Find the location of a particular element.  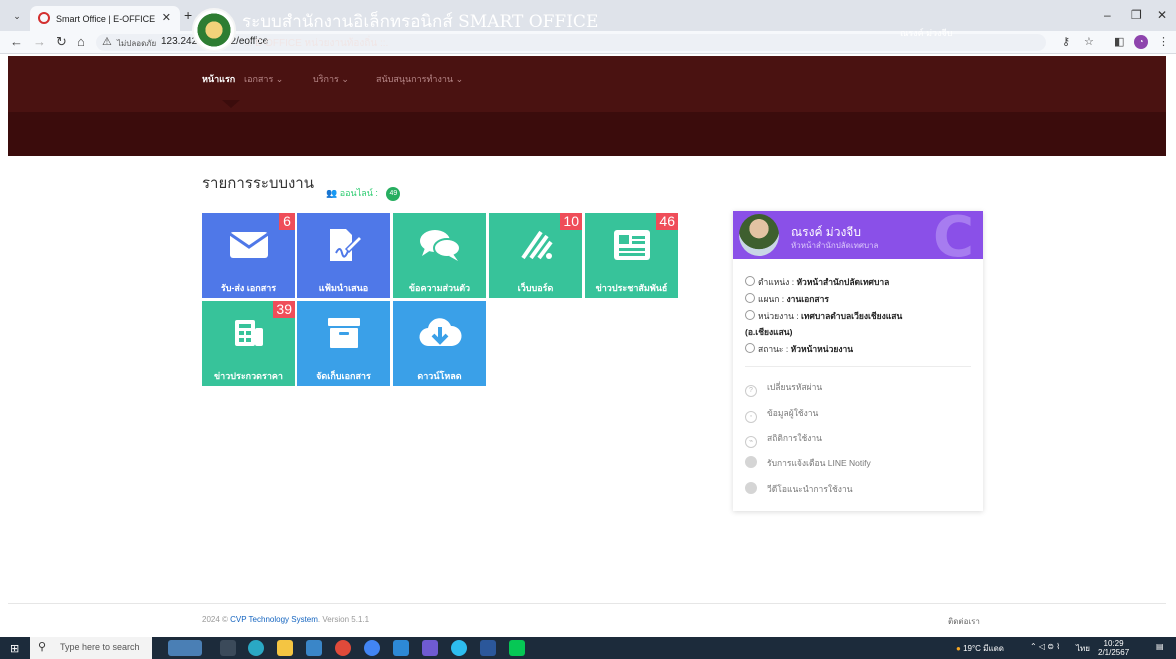

menu-user-info: ◦ ข้อมูลผู้ใช้งาน is located at coordinates (781, 414).